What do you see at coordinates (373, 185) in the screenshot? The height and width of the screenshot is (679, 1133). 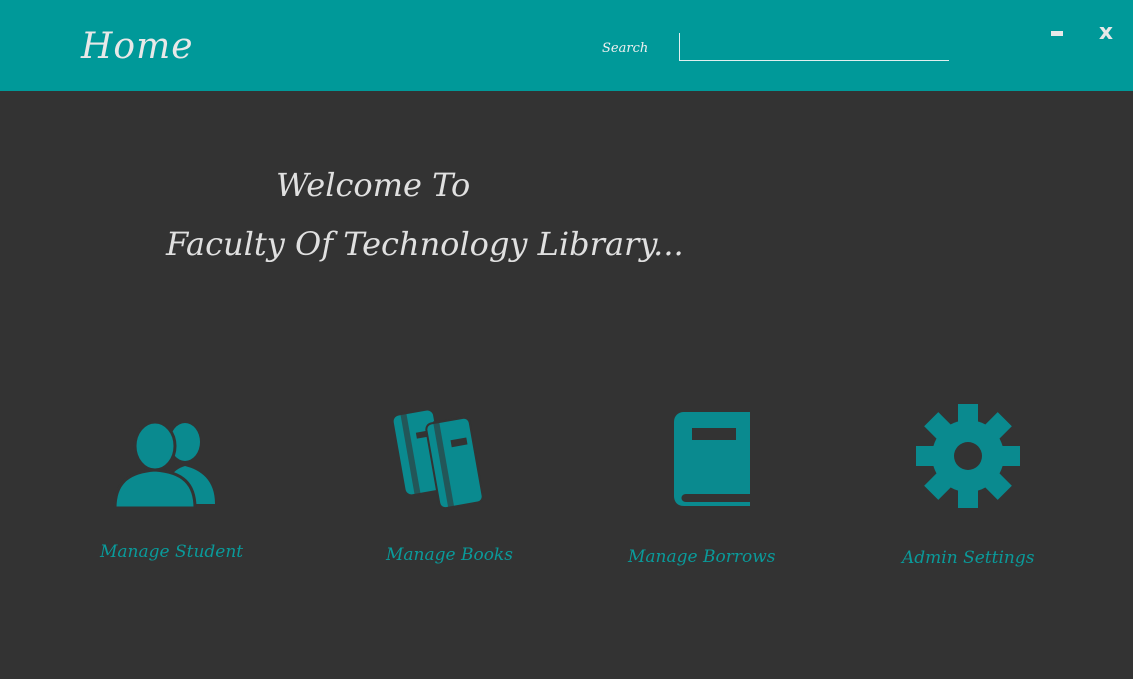 I see `welcome-heading: Welcome To` at bounding box center [373, 185].